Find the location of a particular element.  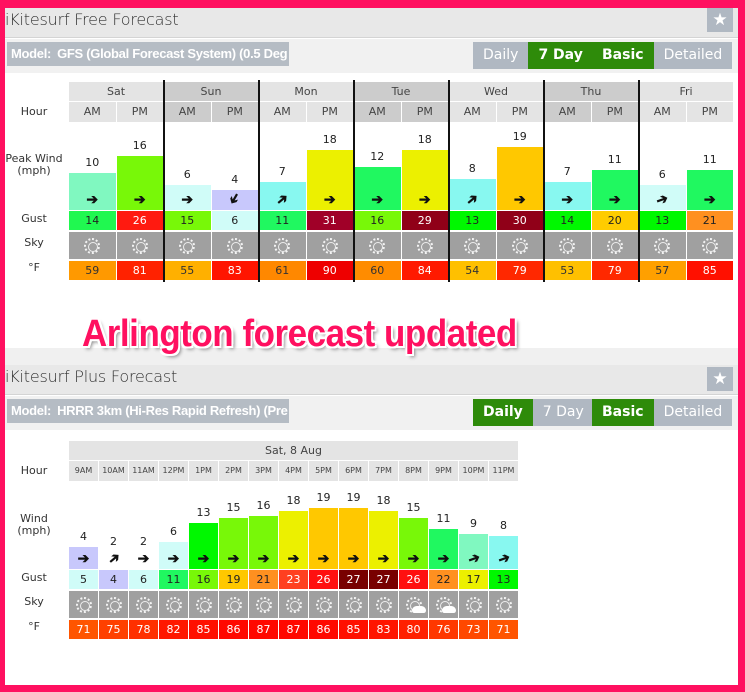

plus-daily-tab: Daily is located at coordinates (503, 412).